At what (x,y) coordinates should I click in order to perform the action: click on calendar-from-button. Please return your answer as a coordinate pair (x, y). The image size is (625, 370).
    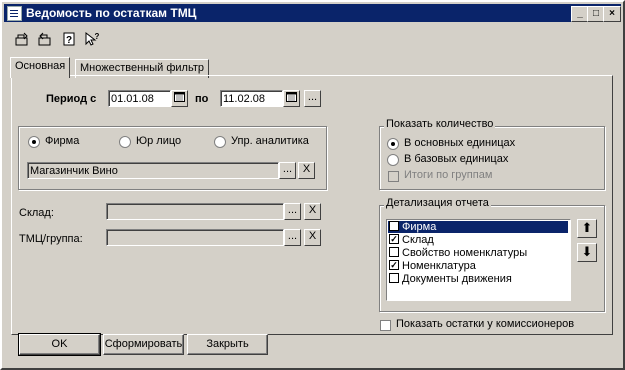
    Looking at the image, I should click on (179, 98).